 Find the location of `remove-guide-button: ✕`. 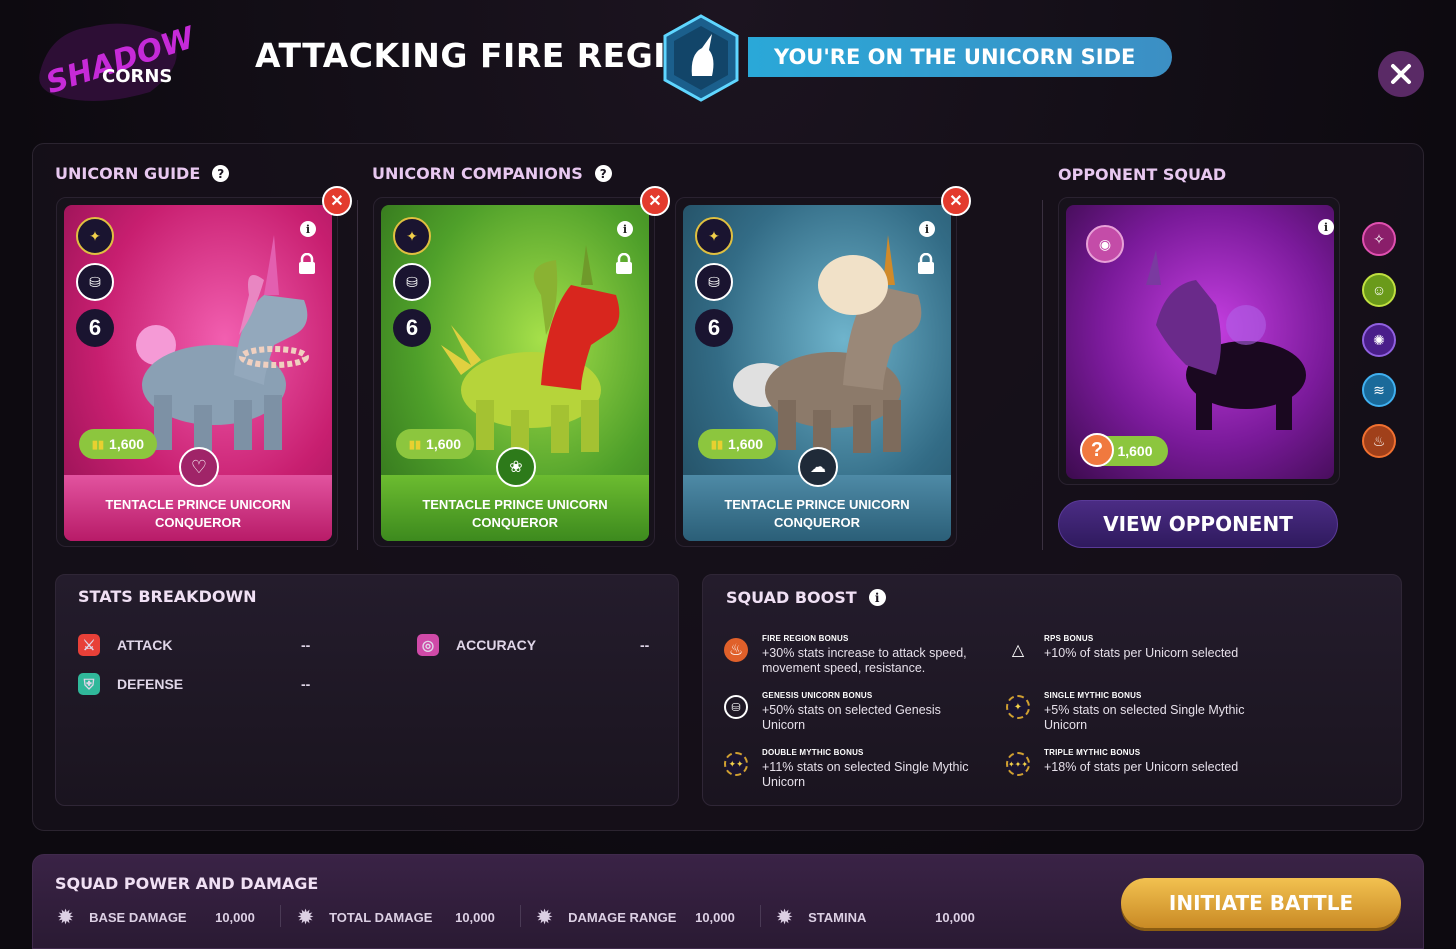

remove-guide-button: ✕ is located at coordinates (337, 201).